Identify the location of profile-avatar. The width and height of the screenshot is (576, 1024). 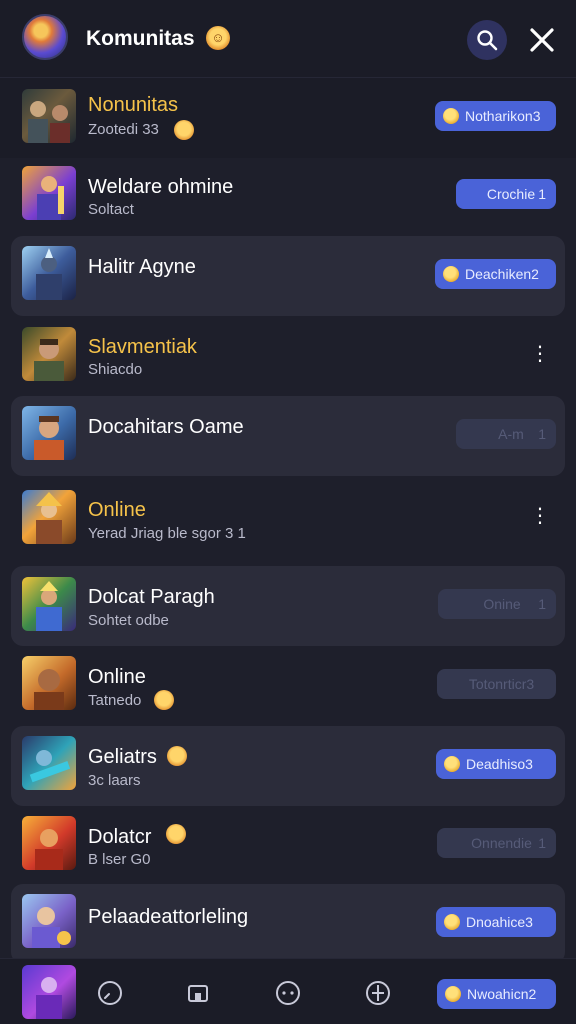
(49, 992).